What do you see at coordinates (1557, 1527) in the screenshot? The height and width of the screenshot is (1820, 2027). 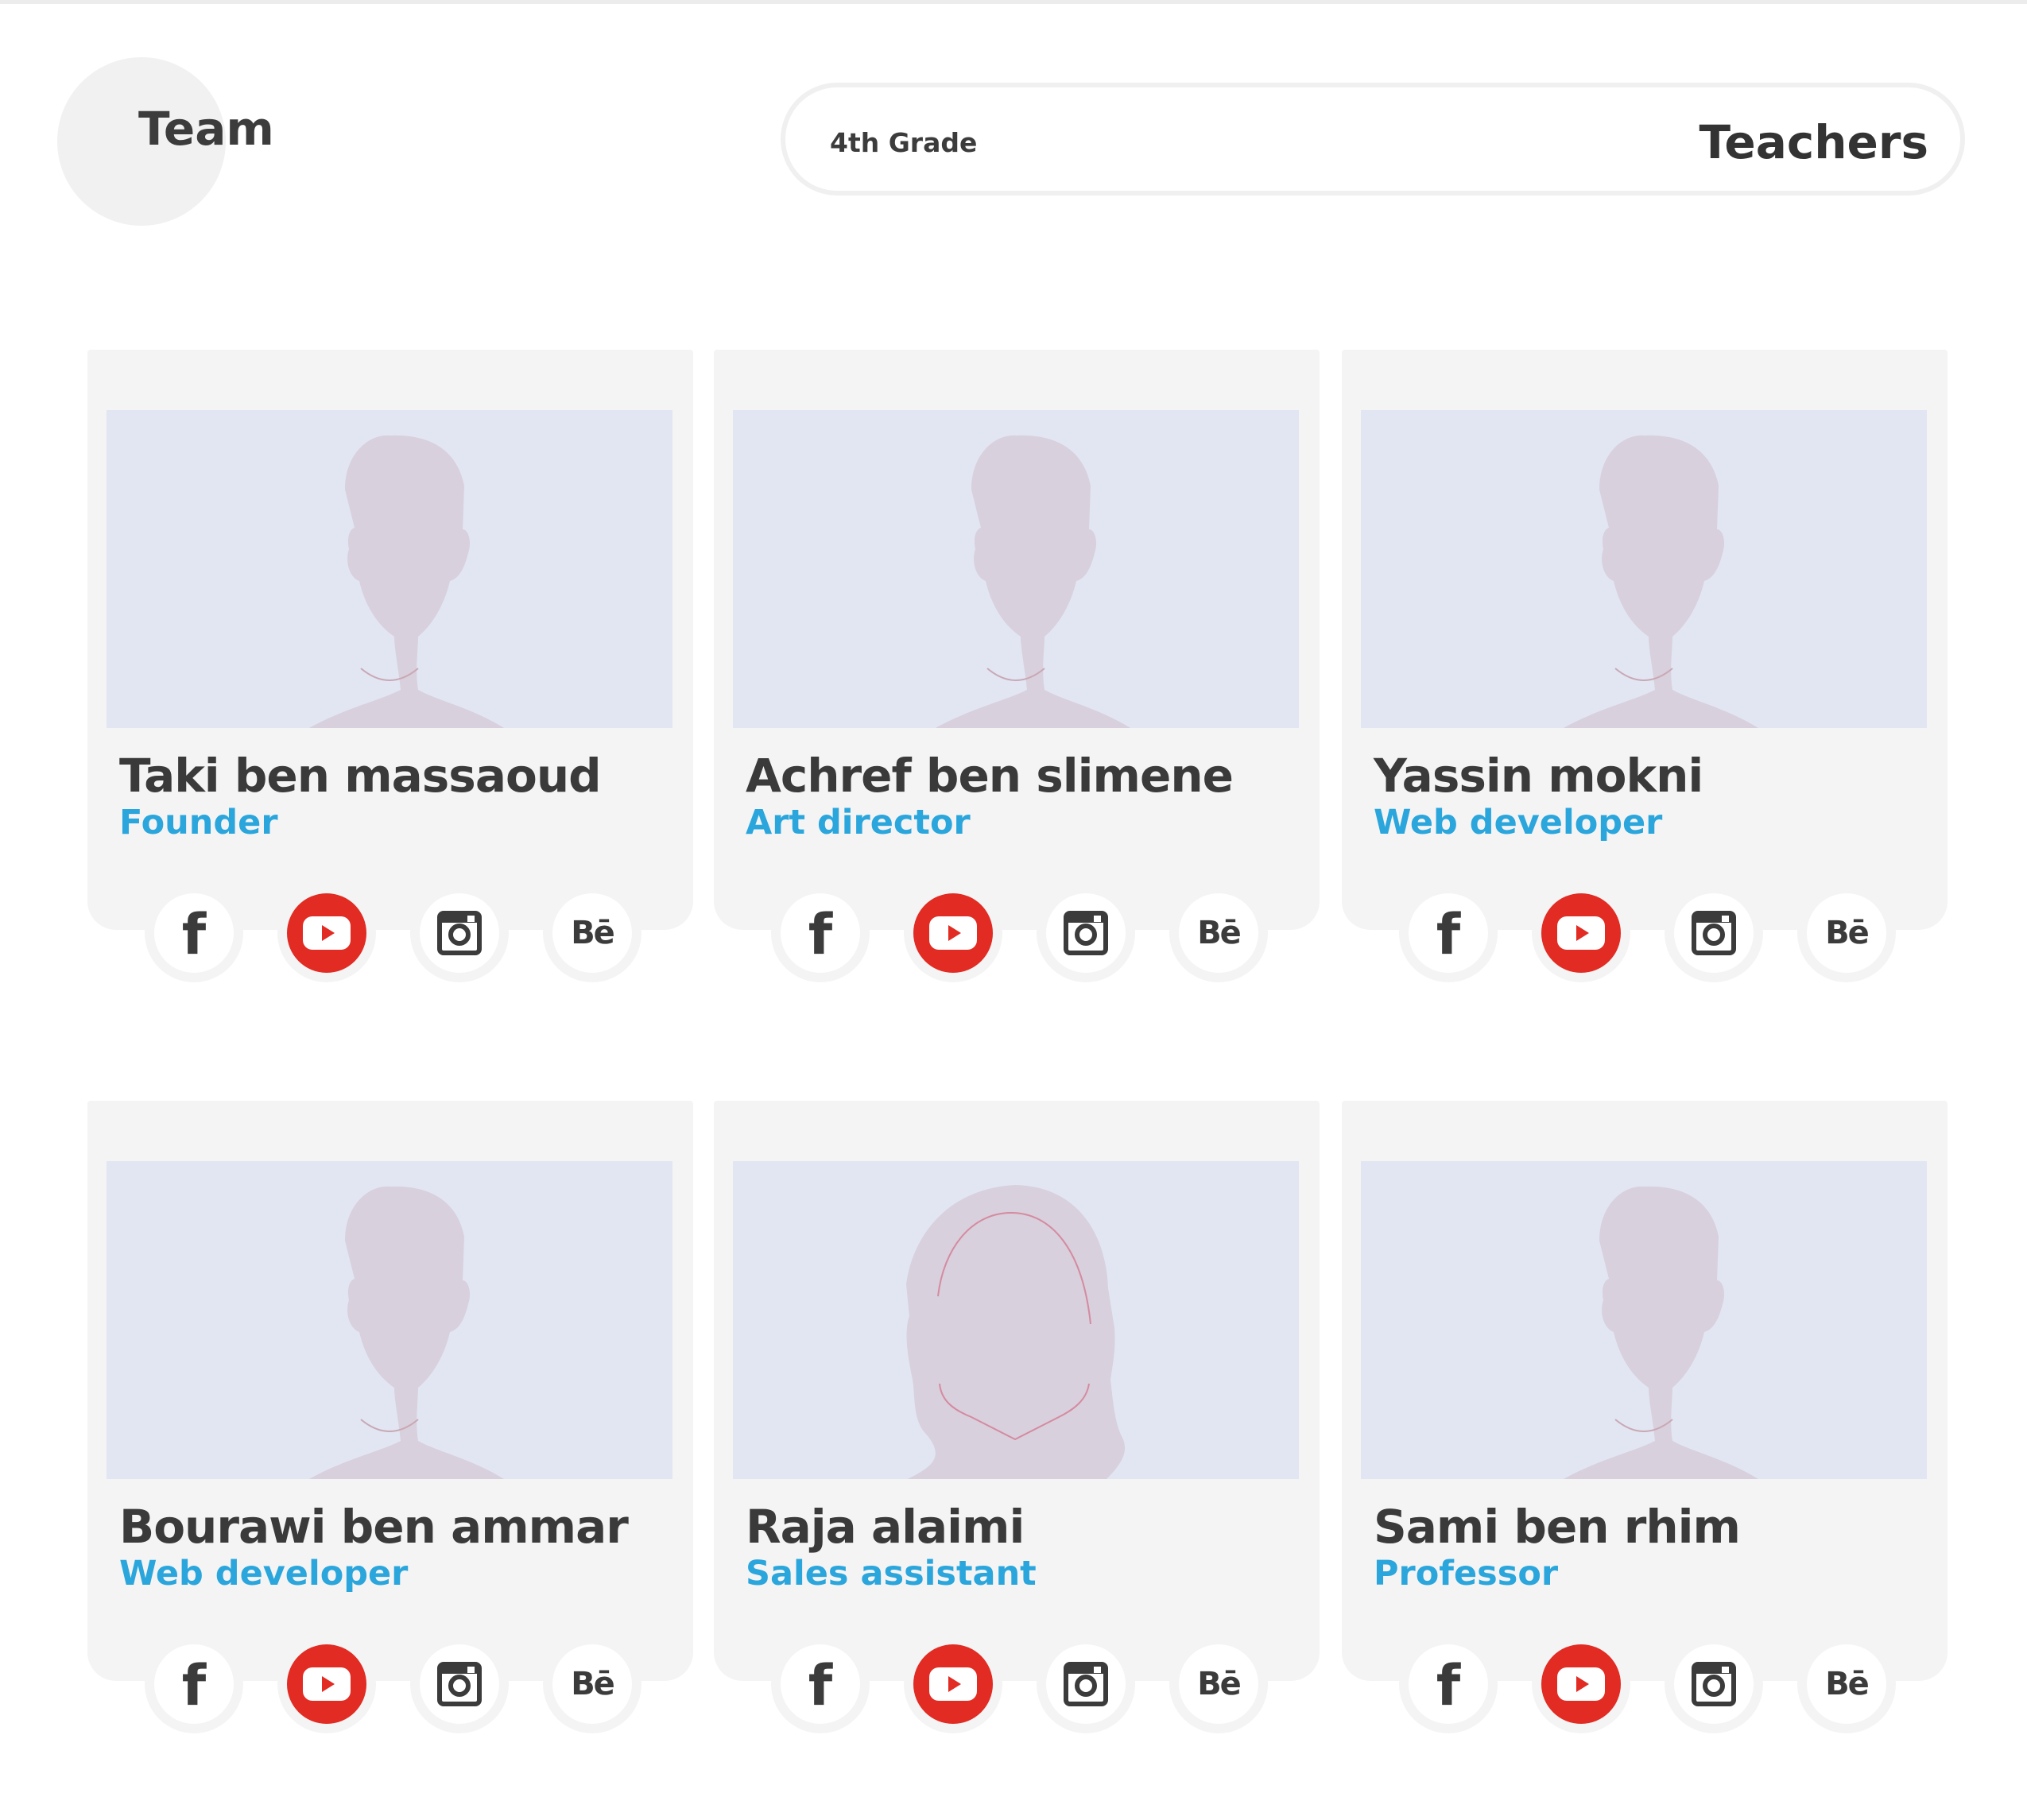 I see `member-name: Sami ben rhim` at bounding box center [1557, 1527].